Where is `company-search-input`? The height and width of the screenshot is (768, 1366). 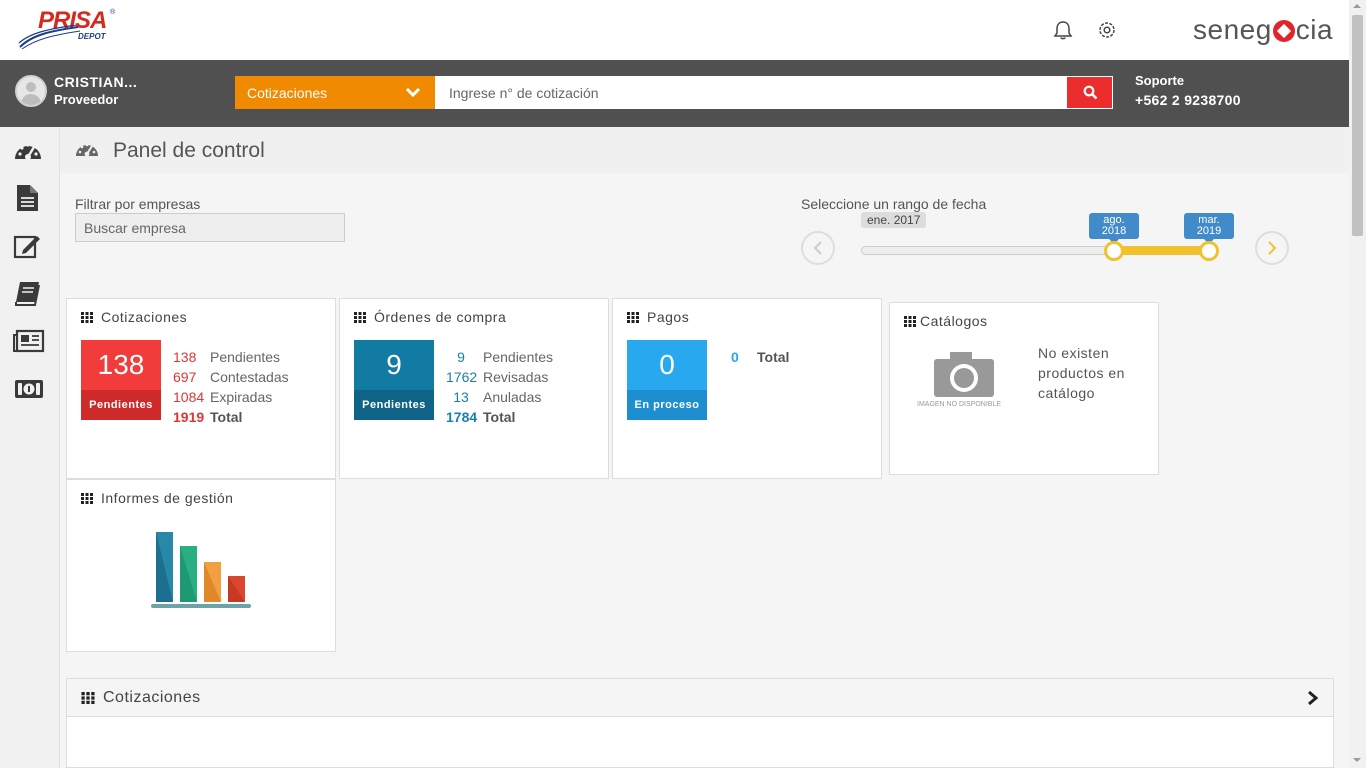 company-search-input is located at coordinates (210, 227).